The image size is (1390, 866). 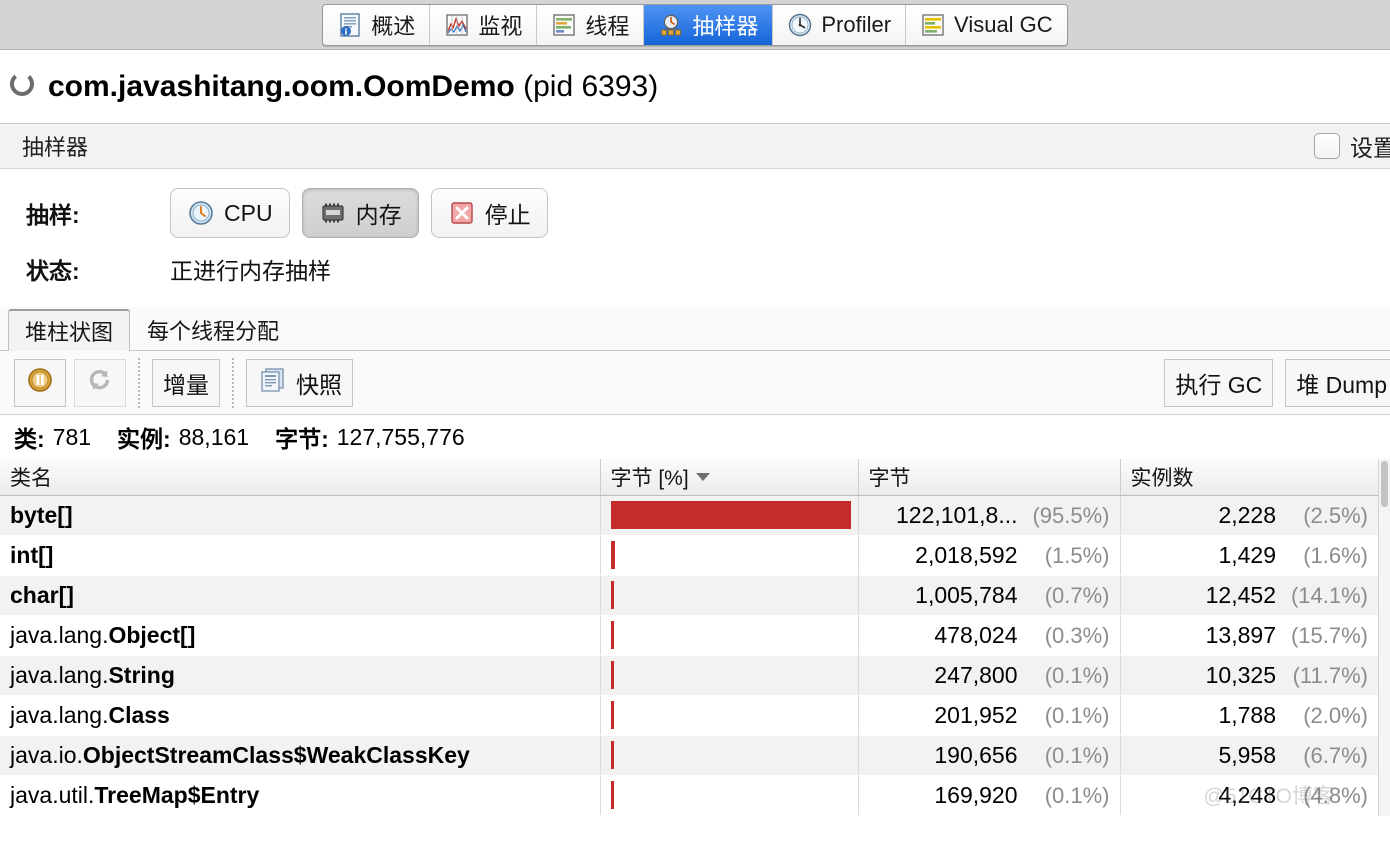 I want to click on table-row: byte[] 122,101,8... (95.5%) 2,228 (2.5%), so click(x=689, y=515).